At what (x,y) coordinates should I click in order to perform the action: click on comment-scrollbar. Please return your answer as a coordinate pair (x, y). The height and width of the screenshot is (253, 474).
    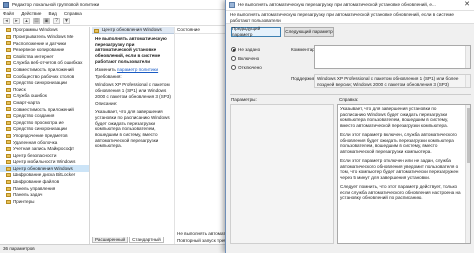
    Looking at the image, I should click on (467, 57).